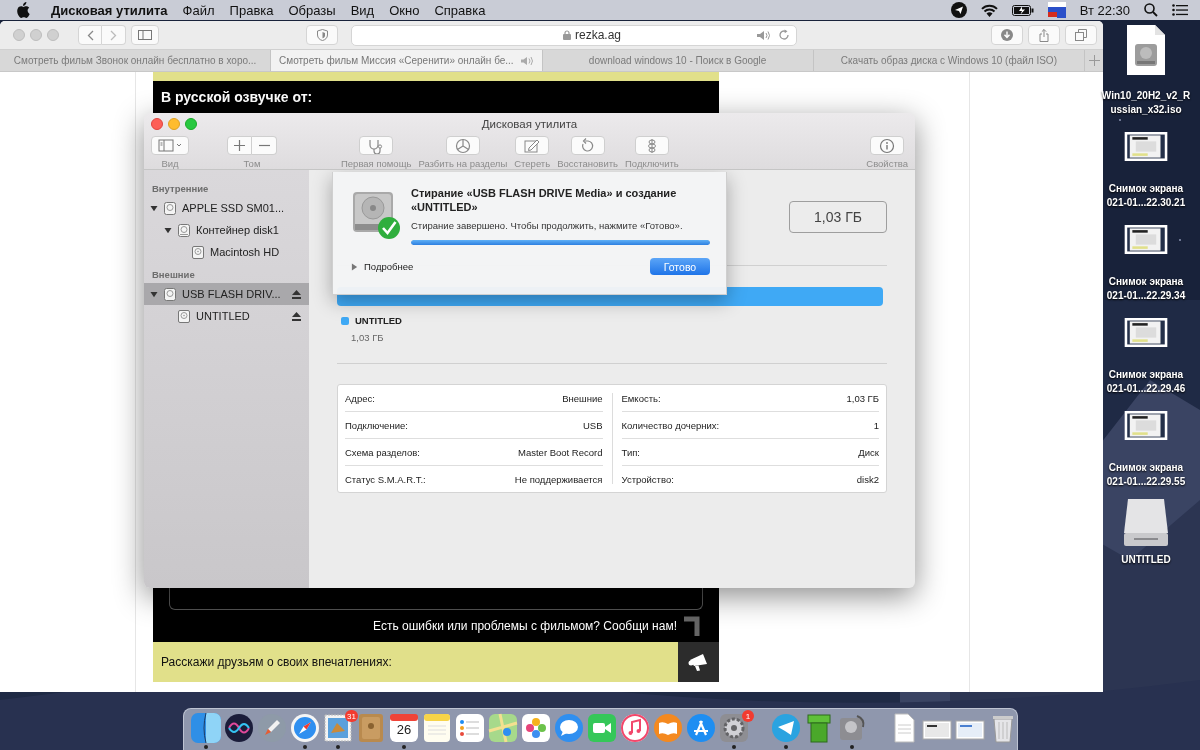  What do you see at coordinates (786, 728) in the screenshot?
I see `paper-plane-icon` at bounding box center [786, 728].